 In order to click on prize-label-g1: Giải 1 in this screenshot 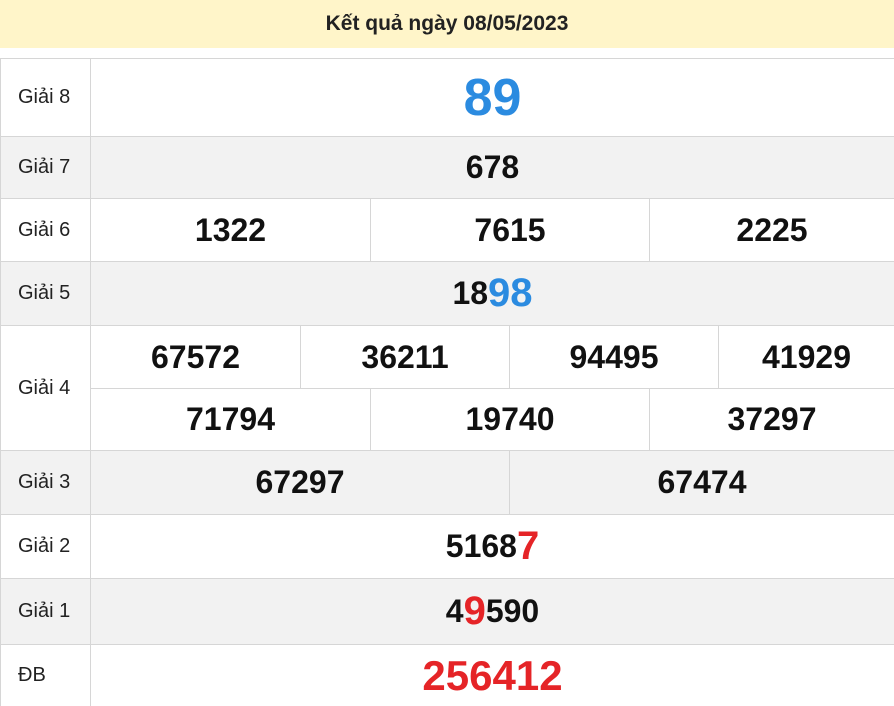, I will do `click(45, 611)`.